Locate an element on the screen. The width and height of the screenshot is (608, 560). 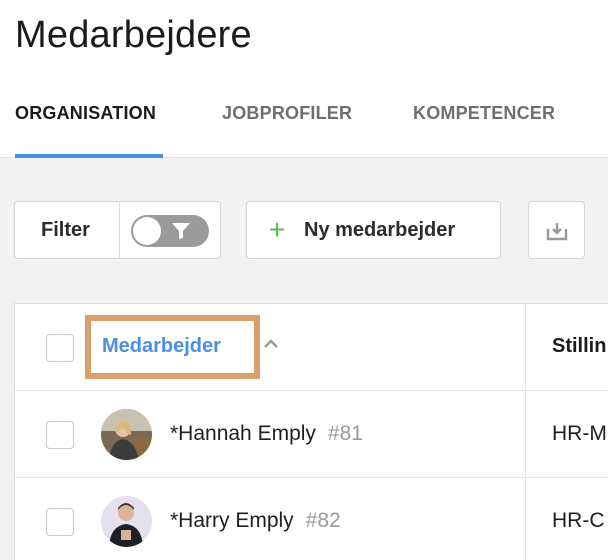
tab-label: KOMPETENCER is located at coordinates (484, 113).